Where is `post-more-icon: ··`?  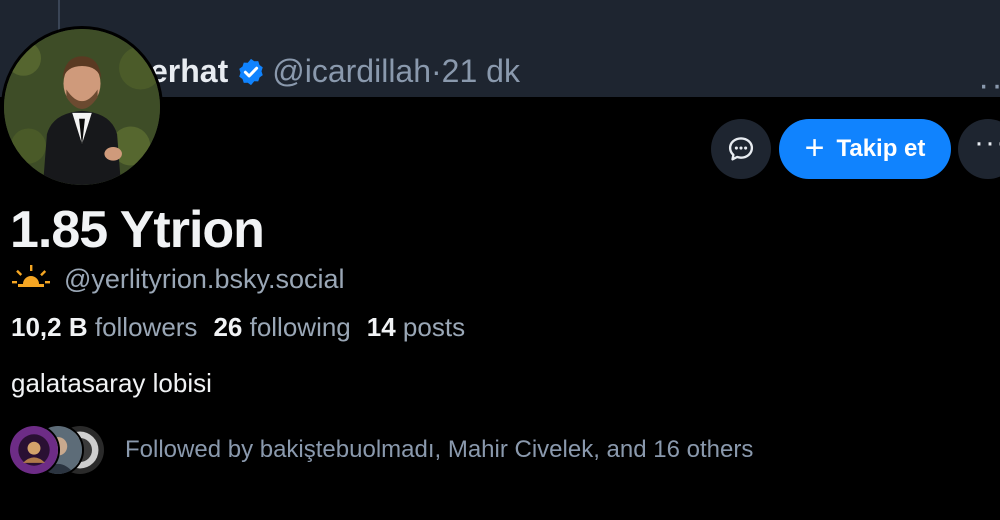 post-more-icon: ·· is located at coordinates (989, 81).